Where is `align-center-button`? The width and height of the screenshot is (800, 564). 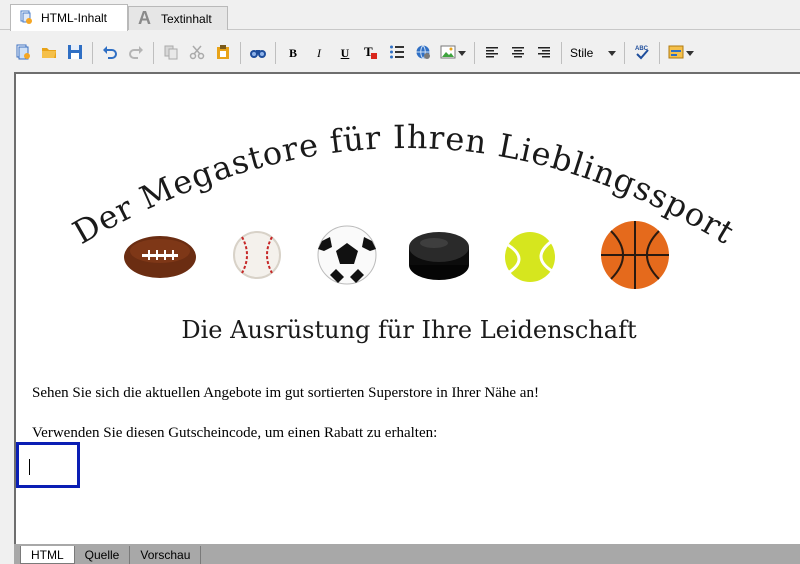
align-center-button is located at coordinates (518, 53).